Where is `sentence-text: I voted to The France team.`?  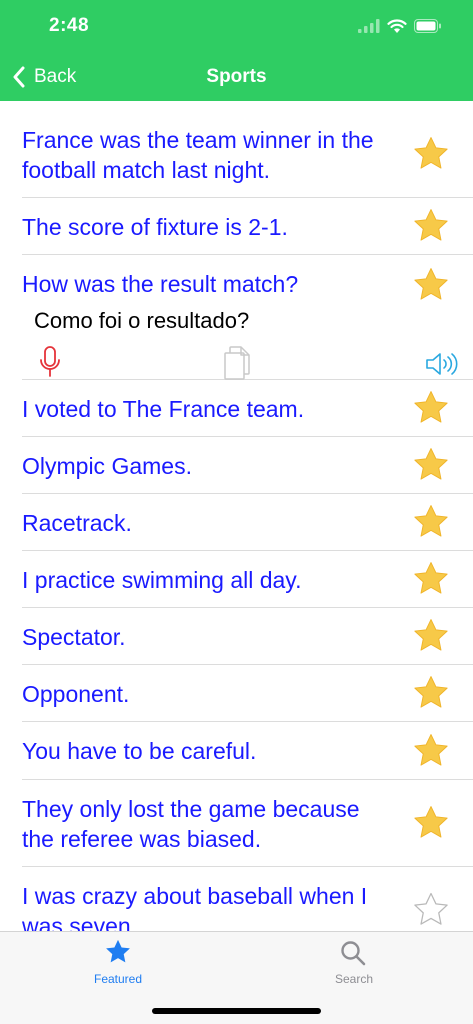
sentence-text: I voted to The France team. is located at coordinates (163, 409).